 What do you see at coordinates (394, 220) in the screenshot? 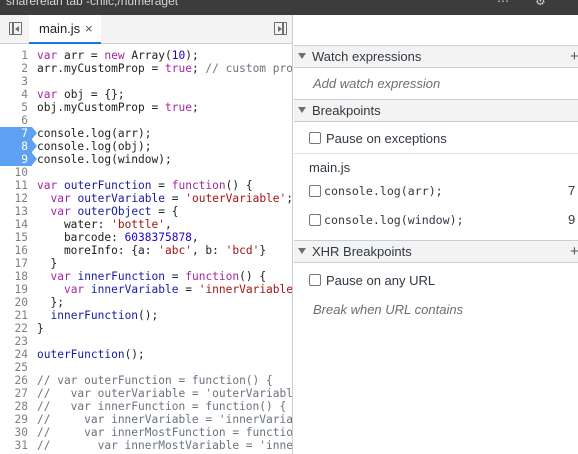
I see `breakpoint-code: console.log(window);` at bounding box center [394, 220].